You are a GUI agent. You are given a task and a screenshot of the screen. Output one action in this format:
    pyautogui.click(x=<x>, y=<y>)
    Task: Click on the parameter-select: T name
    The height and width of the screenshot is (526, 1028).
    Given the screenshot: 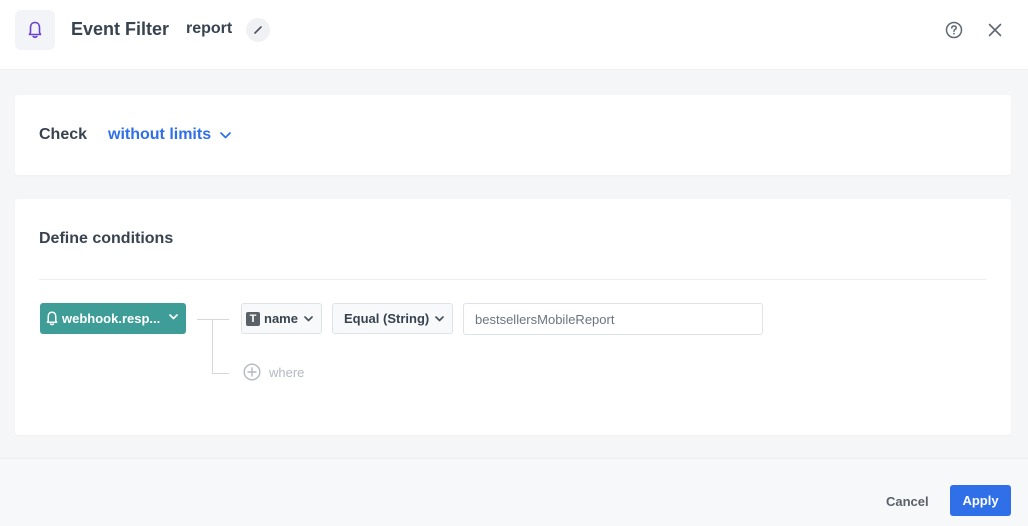 What is the action you would take?
    pyautogui.click(x=281, y=318)
    